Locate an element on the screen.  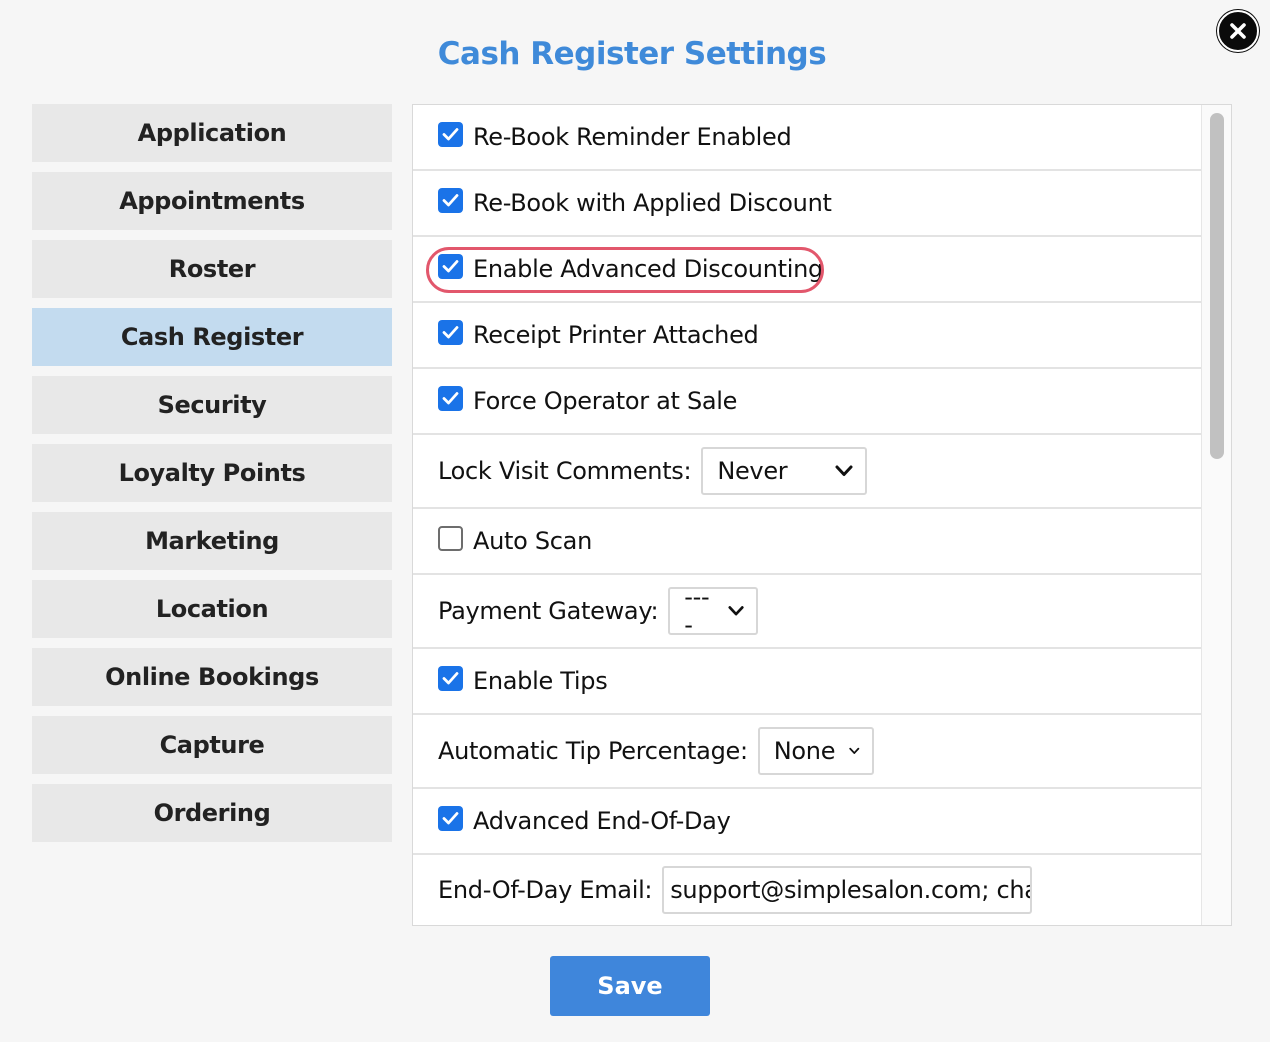
advanced-eod-label: Advanced End-Of-Day is located at coordinates (602, 821).